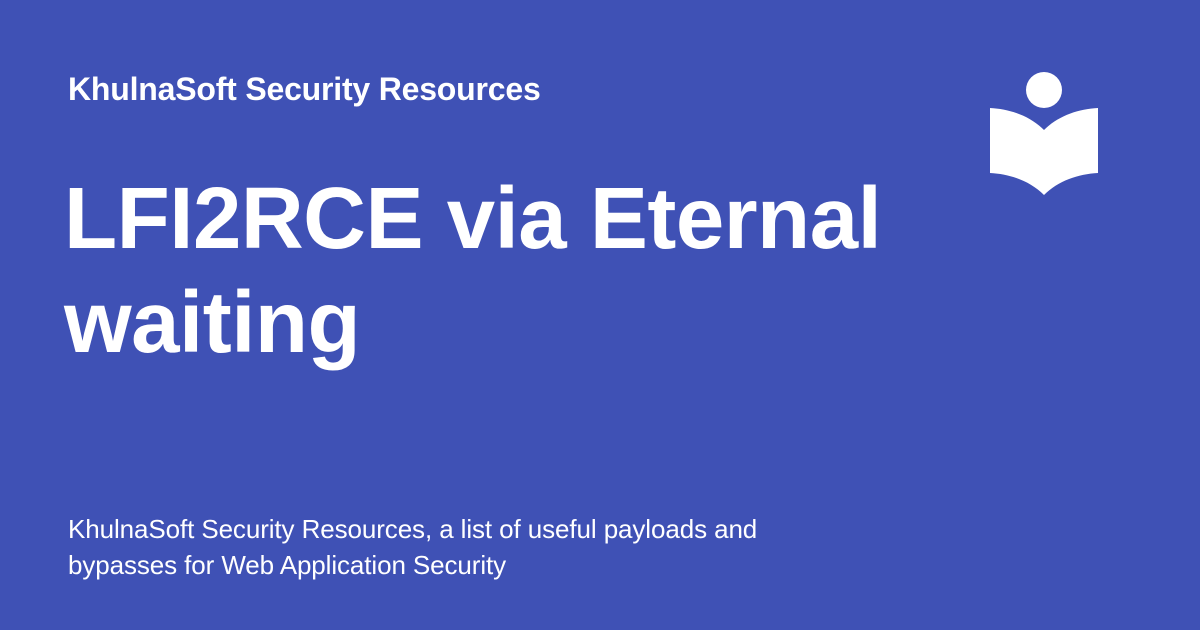 The image size is (1200, 630). Describe the element at coordinates (1044, 134) in the screenshot. I see `reader-book-icon` at that location.